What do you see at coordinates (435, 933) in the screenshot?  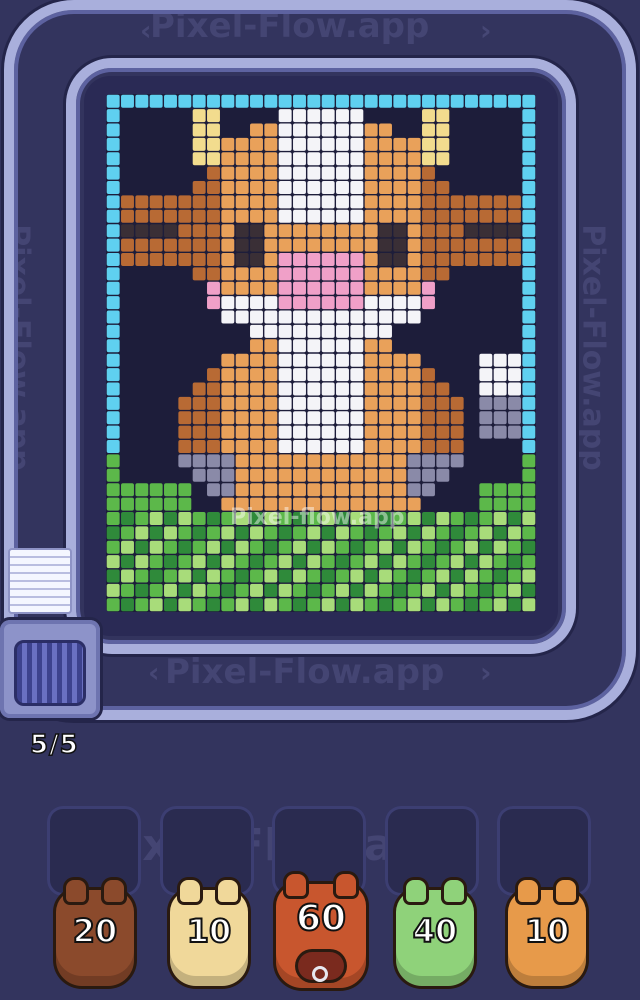 I see `shooter-pig-4: 40` at bounding box center [435, 933].